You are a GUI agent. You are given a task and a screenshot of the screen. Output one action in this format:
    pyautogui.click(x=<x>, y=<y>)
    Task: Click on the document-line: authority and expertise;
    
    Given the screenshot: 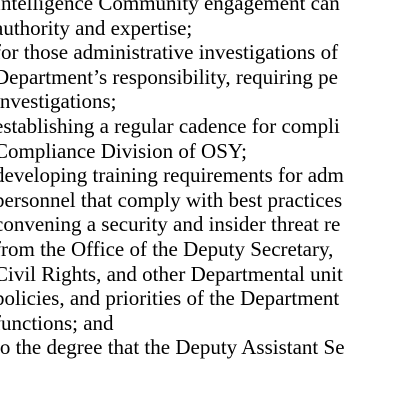 What is the action you would take?
    pyautogui.click(x=96, y=27)
    